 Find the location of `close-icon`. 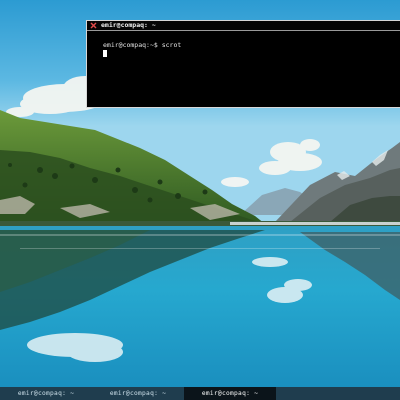

close-icon is located at coordinates (93, 25).